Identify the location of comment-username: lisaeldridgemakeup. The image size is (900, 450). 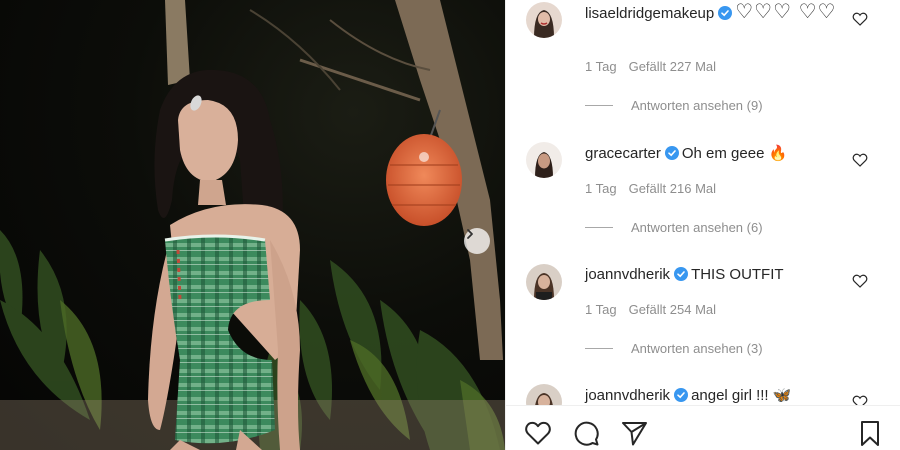
(649, 13).